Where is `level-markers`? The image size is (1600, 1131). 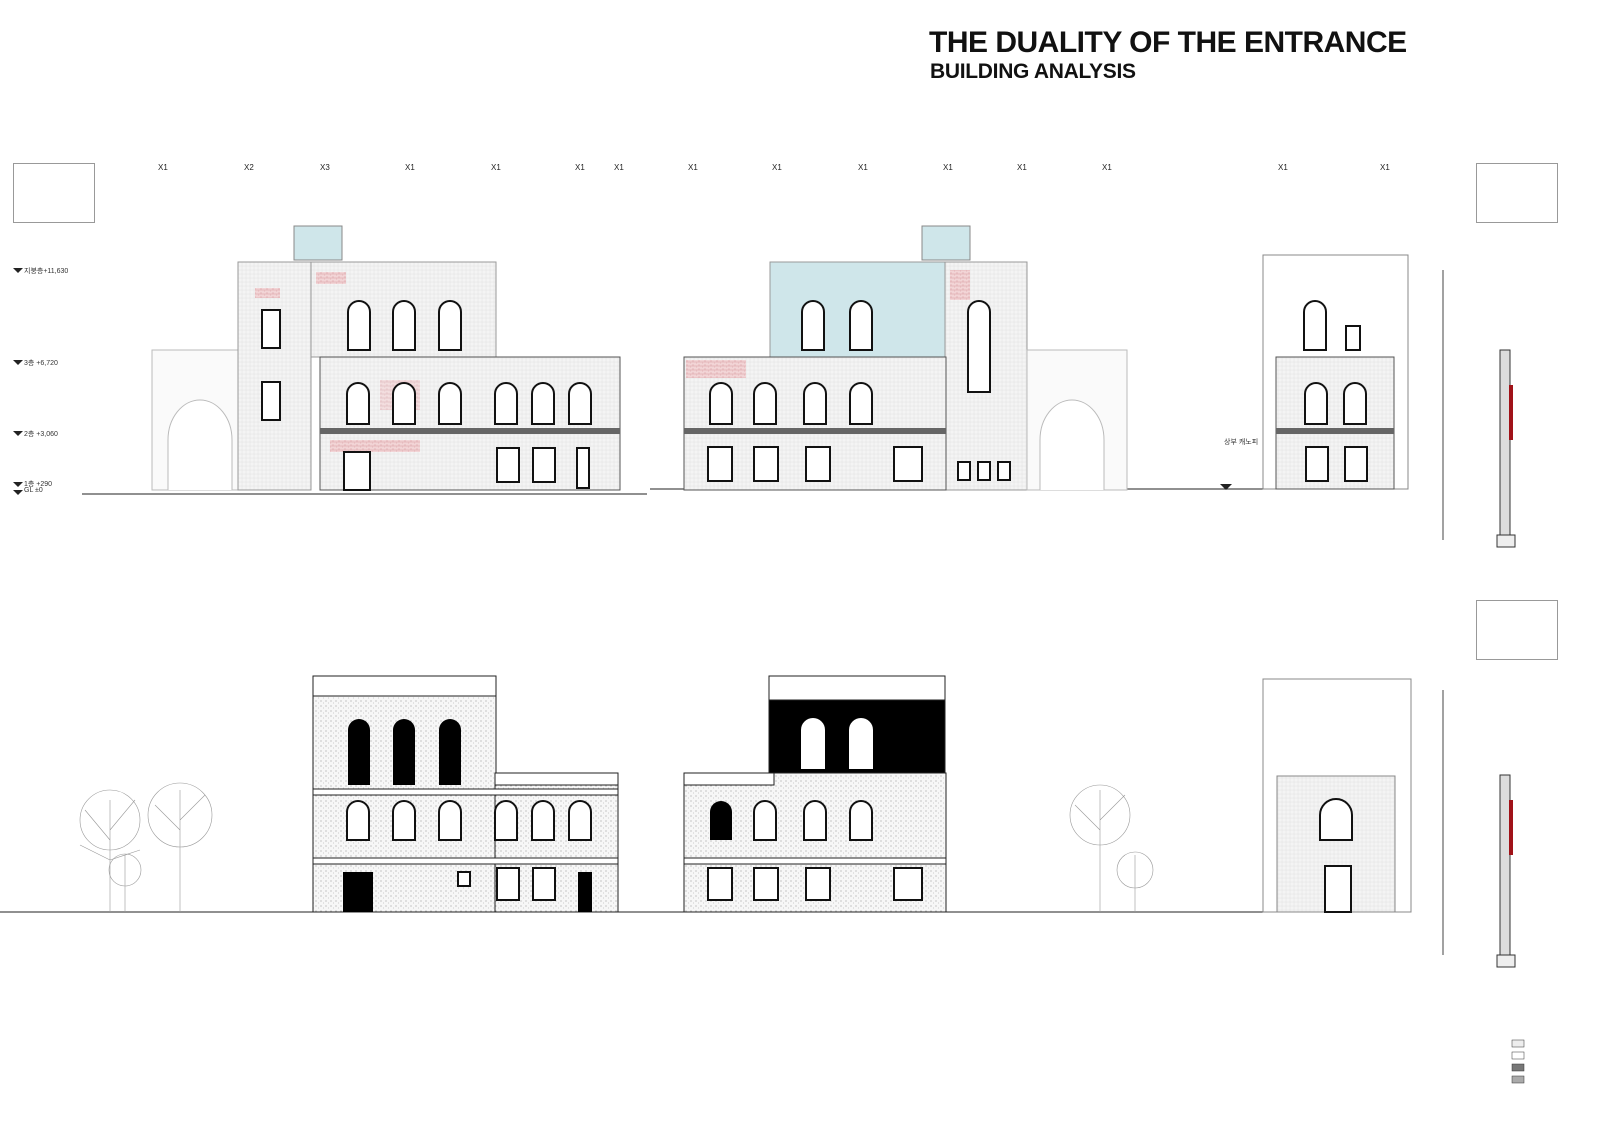 level-markers is located at coordinates (18, 381).